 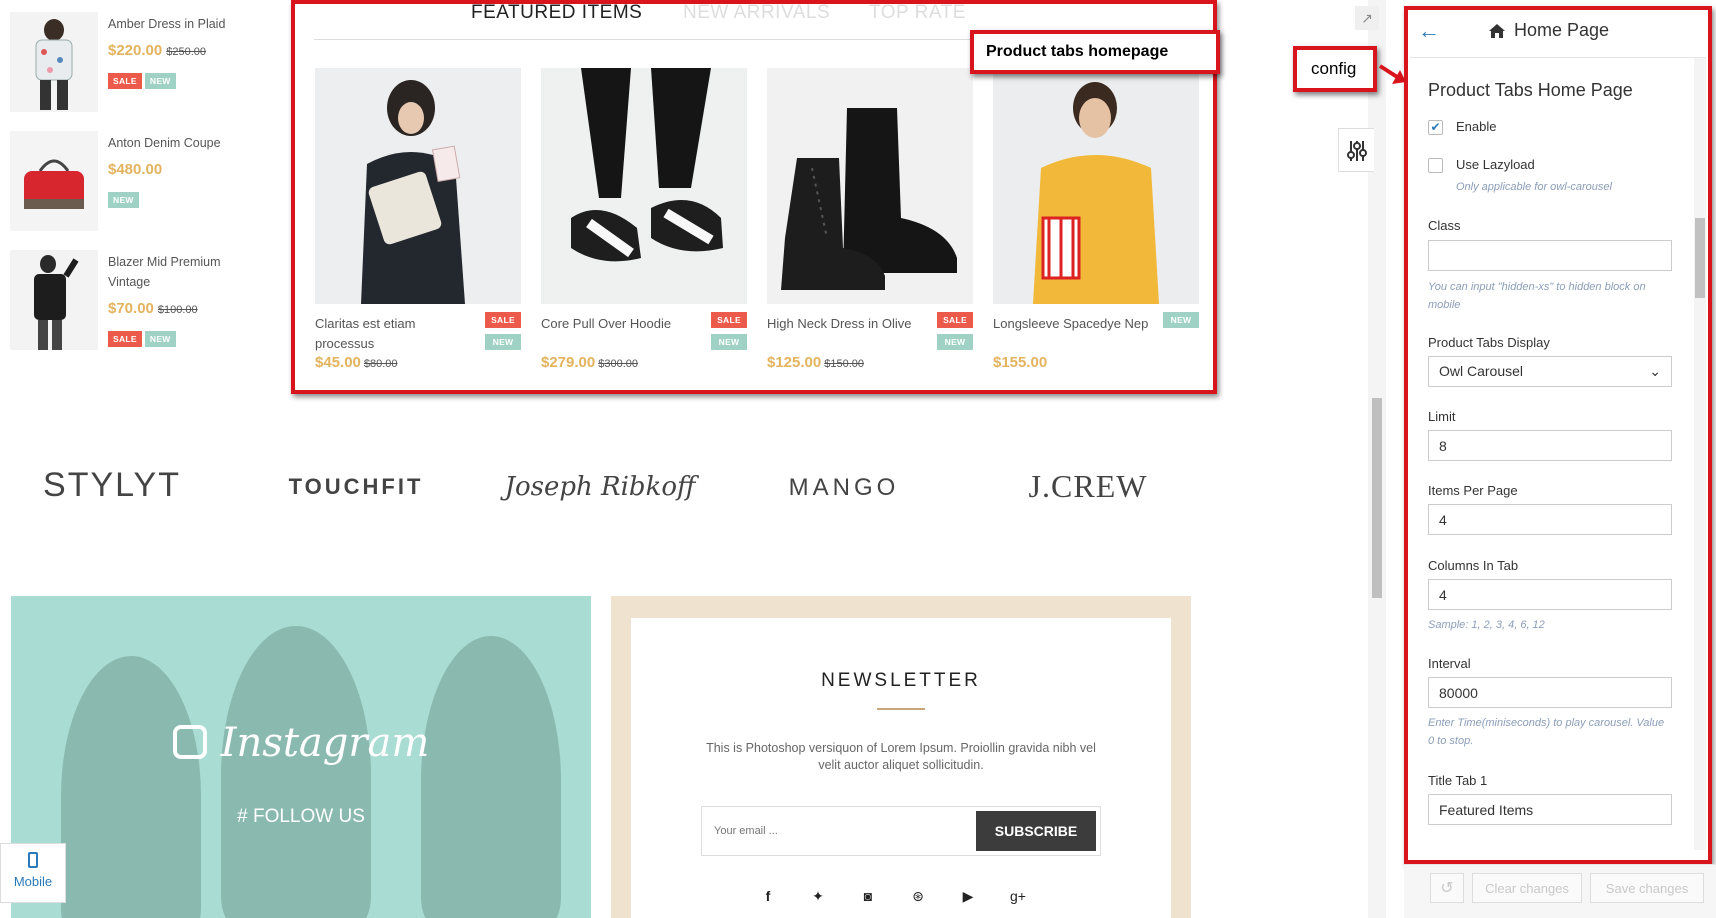 I want to click on instagram-title: Instagram, so click(x=301, y=743).